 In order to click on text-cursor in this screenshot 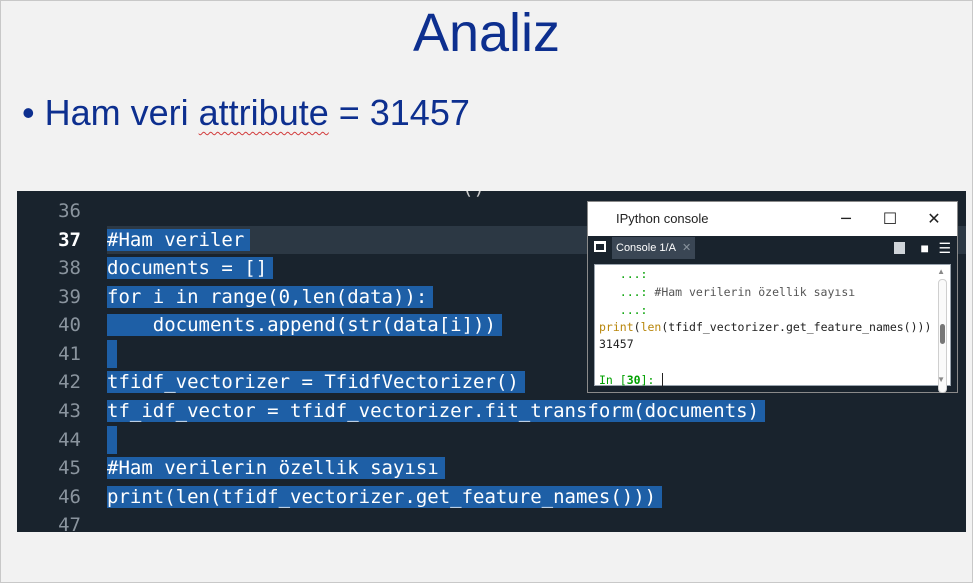, I will do `click(666, 380)`.